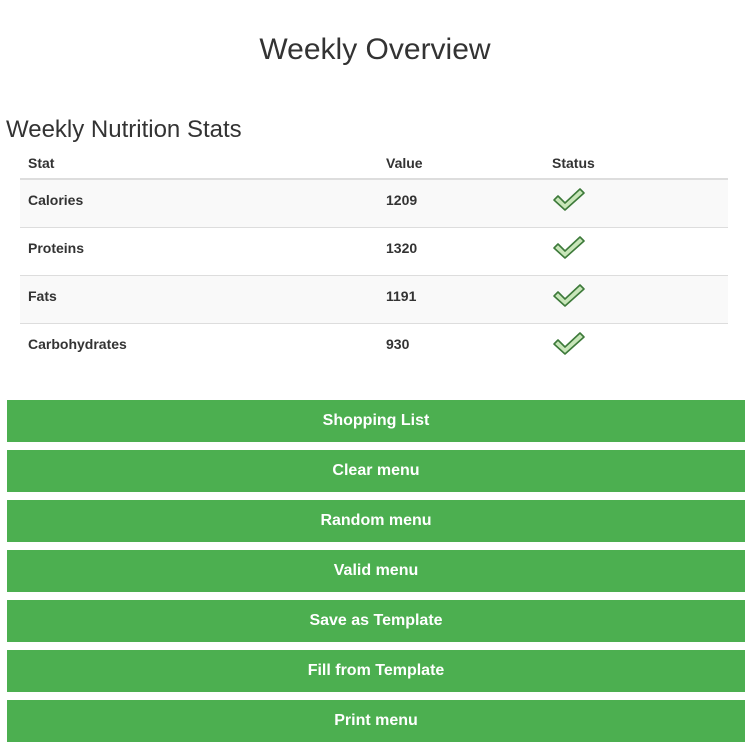  What do you see at coordinates (199, 250) in the screenshot?
I see `stat-name: Proteins` at bounding box center [199, 250].